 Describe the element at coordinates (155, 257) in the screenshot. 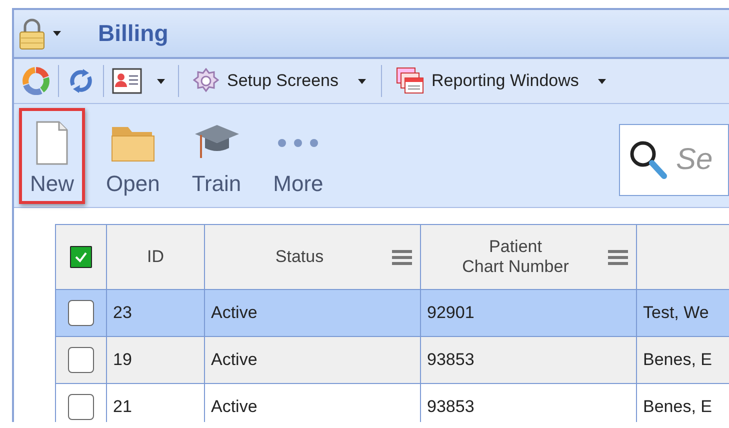

I see `column-header: ID` at that location.